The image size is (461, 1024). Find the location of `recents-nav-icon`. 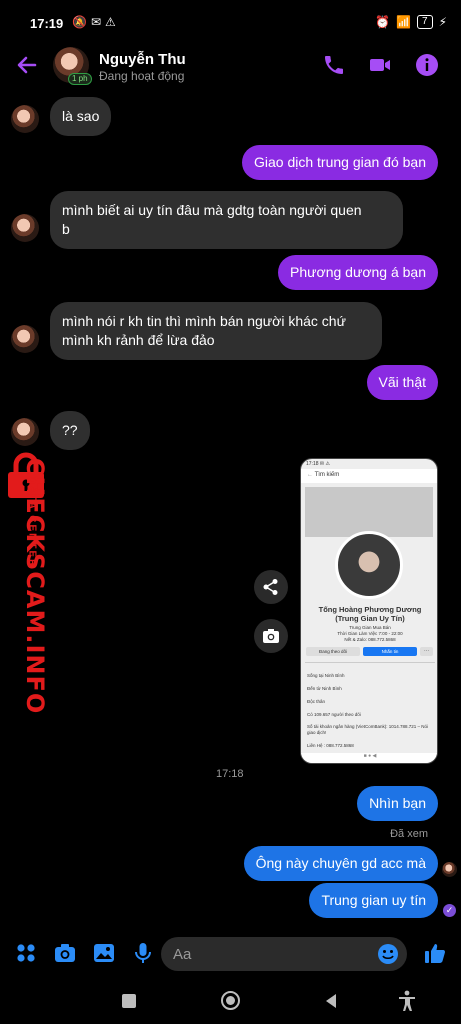

recents-nav-icon is located at coordinates (129, 1001).